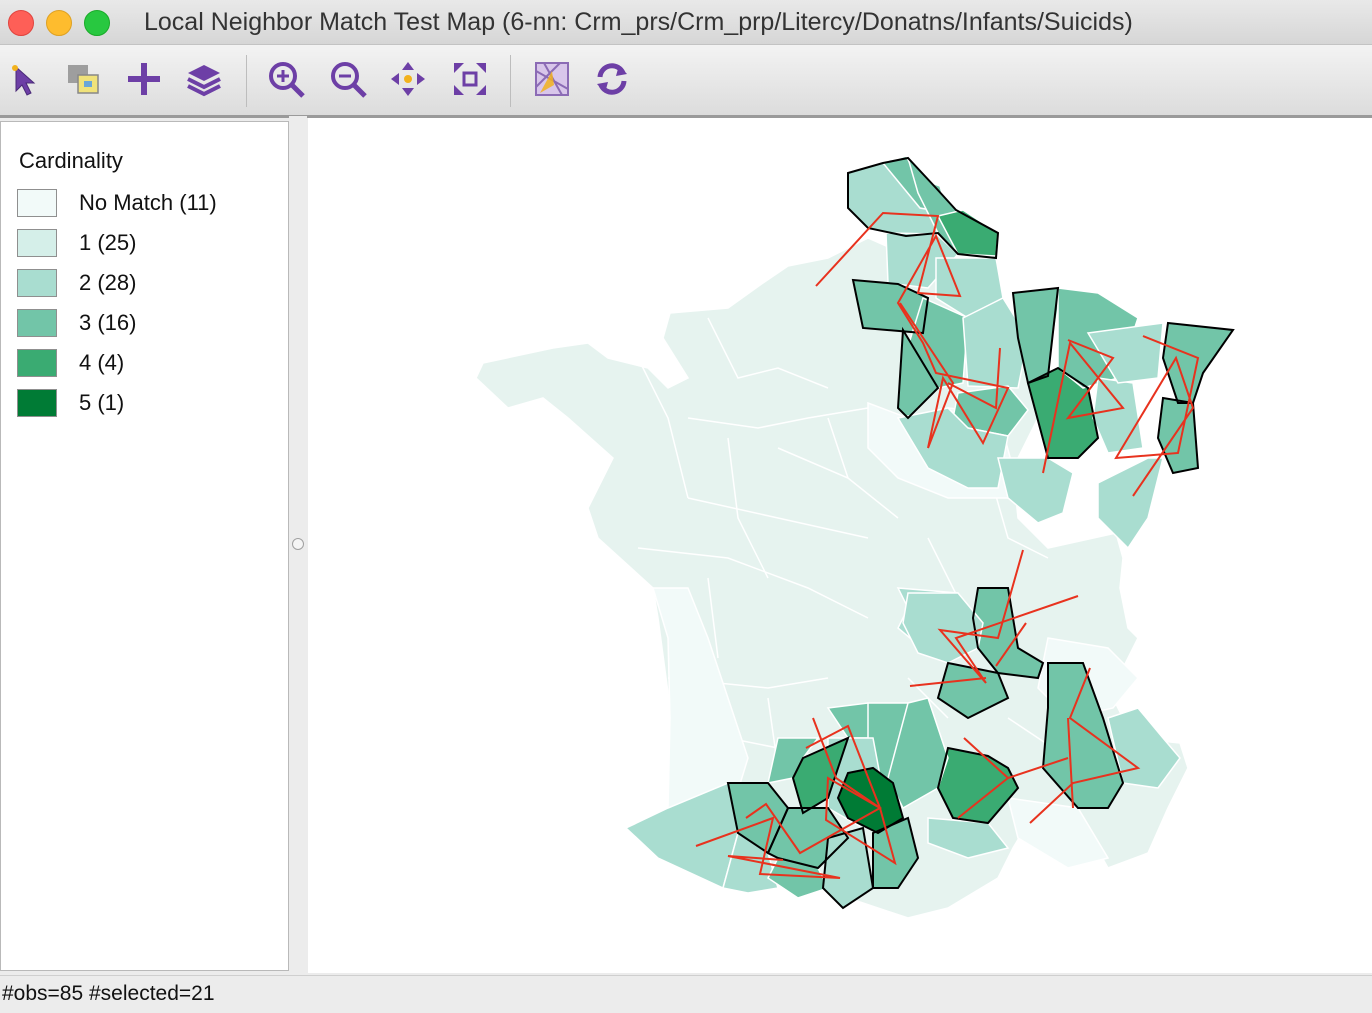  Describe the element at coordinates (97, 23) in the screenshot. I see `maximize-window-button` at that location.